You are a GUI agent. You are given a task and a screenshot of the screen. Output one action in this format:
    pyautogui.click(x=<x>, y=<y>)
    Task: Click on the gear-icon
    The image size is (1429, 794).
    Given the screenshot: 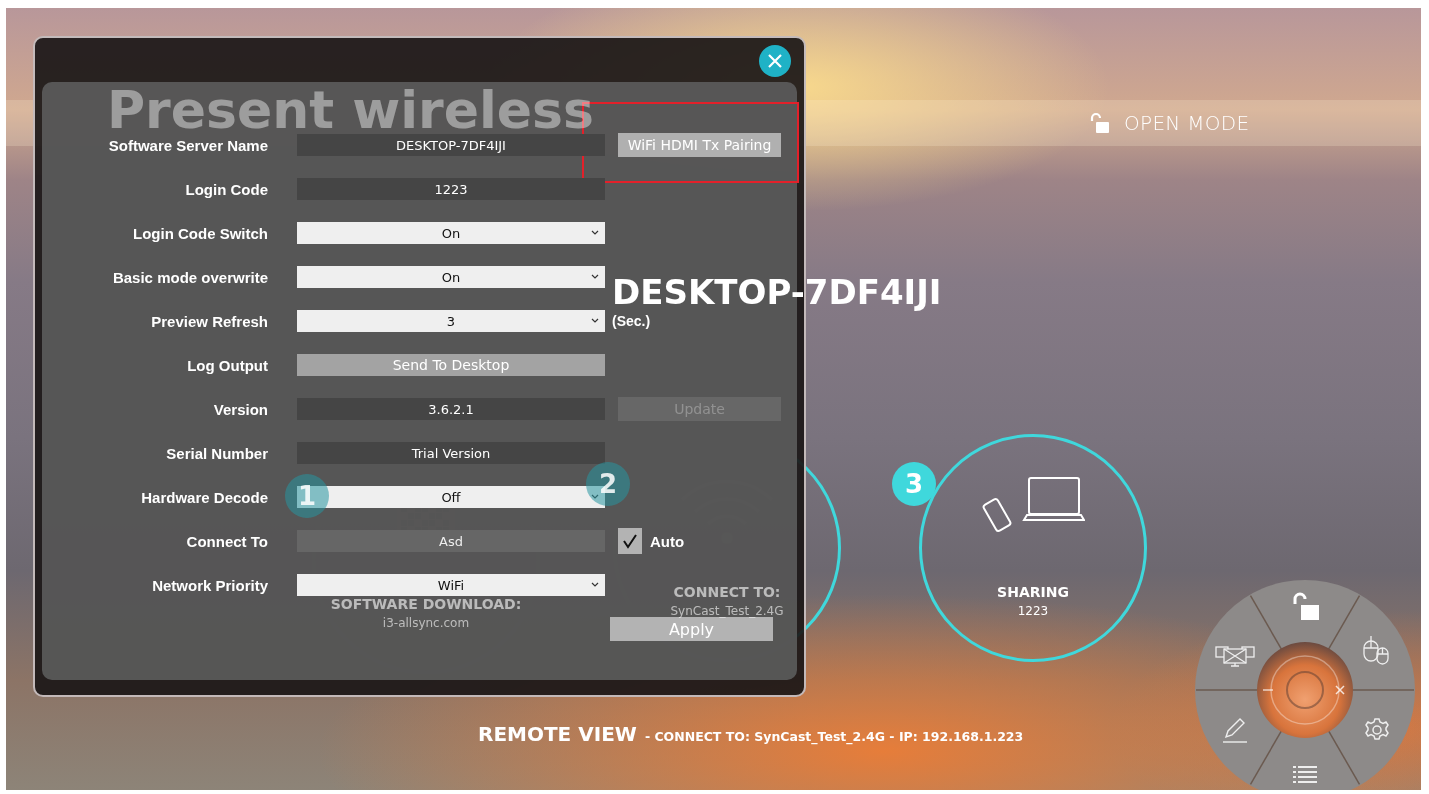 What is the action you would take?
    pyautogui.click(x=1377, y=730)
    